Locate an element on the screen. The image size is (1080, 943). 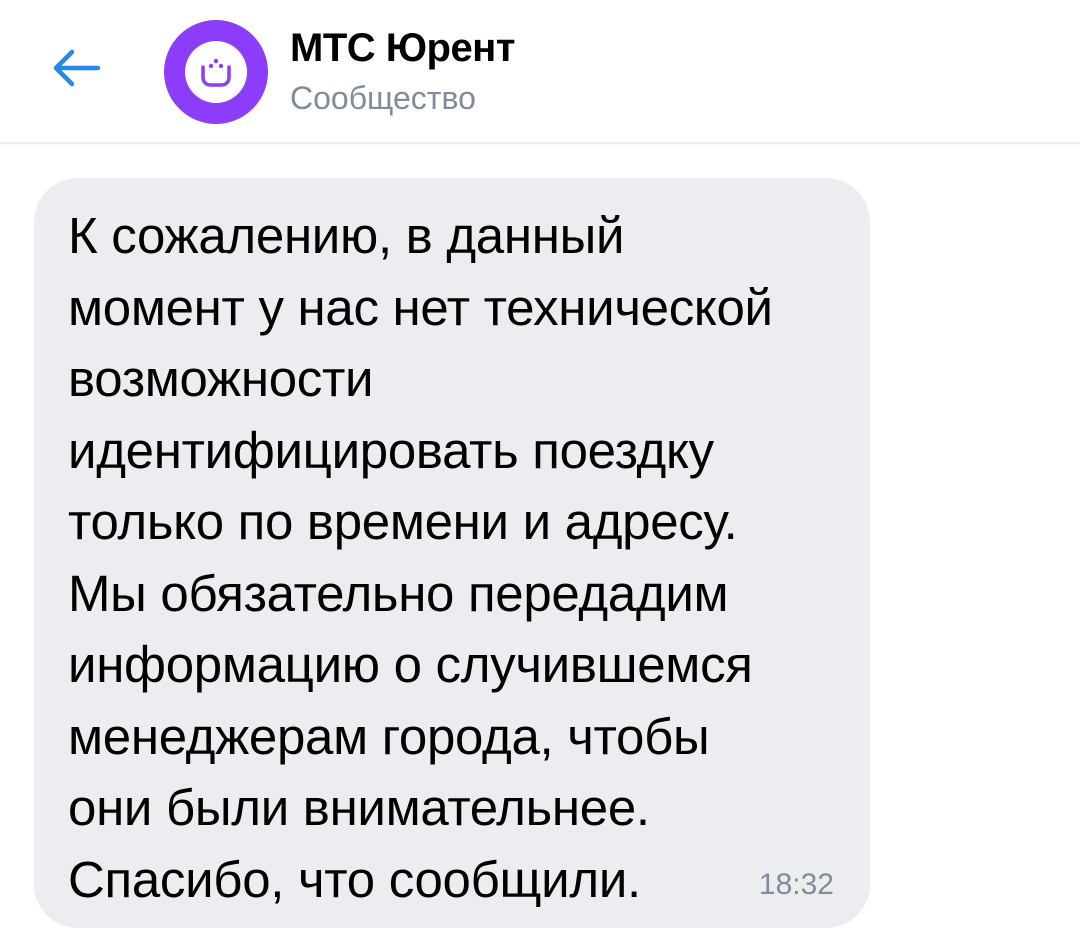
chat-title-block: МТС Юрент Сообщество is located at coordinates (402, 72).